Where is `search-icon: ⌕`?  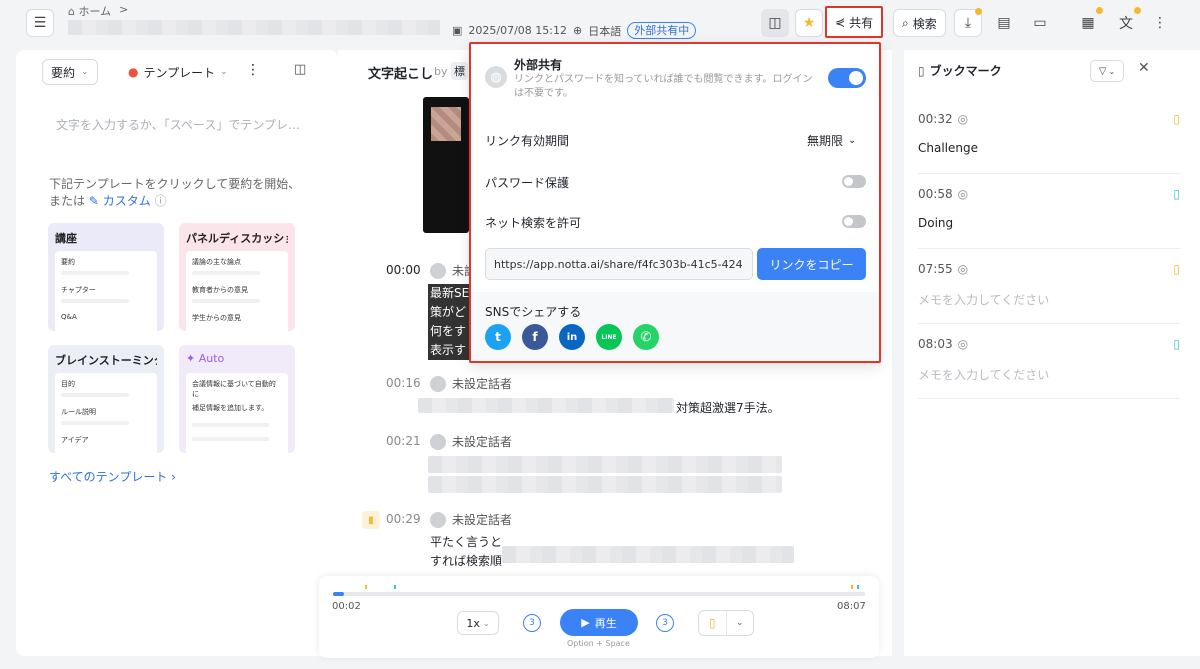
search-icon: ⌕ is located at coordinates (905, 22).